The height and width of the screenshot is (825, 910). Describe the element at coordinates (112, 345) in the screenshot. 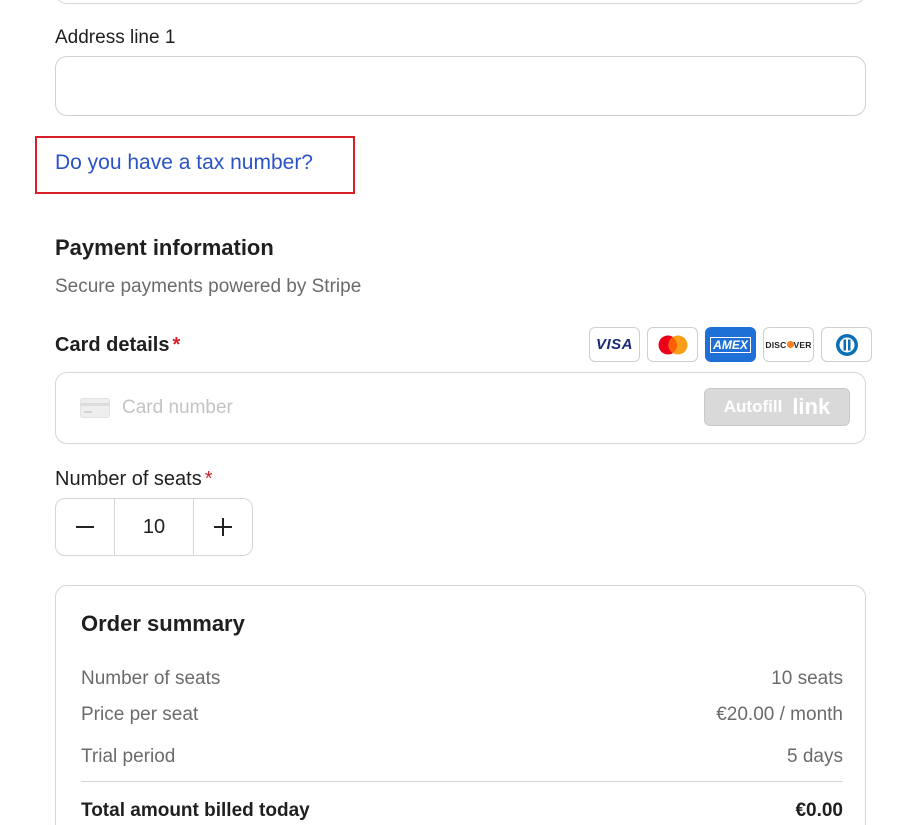

I see `card-details-label-text: Card details` at that location.